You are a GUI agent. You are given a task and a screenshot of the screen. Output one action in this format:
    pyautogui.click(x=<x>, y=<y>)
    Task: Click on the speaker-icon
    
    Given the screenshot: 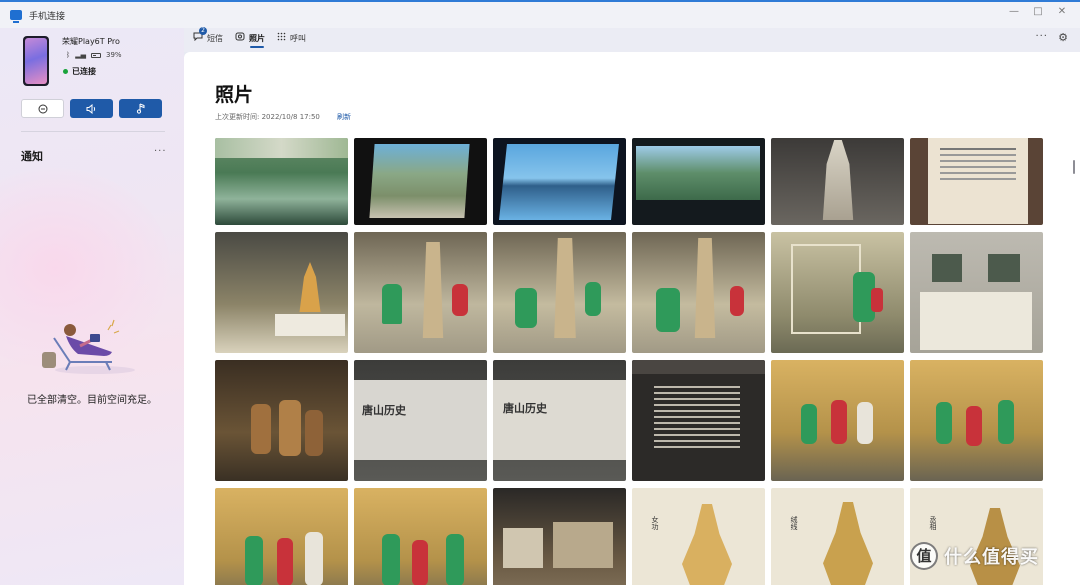 What is the action you would take?
    pyautogui.click(x=91, y=108)
    